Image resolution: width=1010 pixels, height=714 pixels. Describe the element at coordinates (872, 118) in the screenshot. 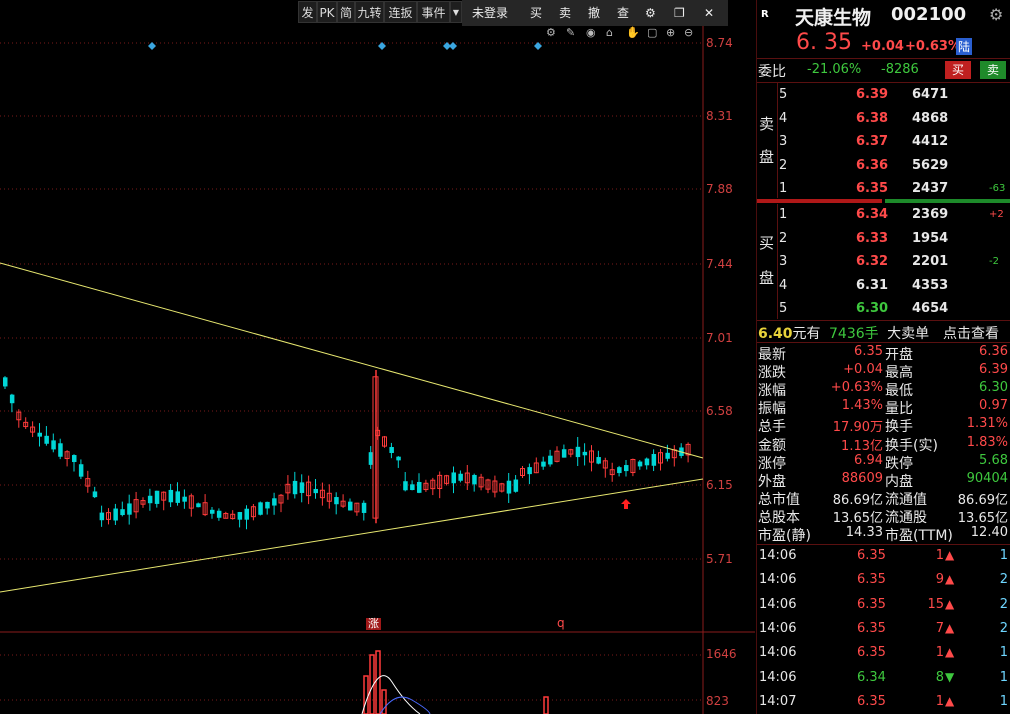

I see `book-price: 6.38` at that location.